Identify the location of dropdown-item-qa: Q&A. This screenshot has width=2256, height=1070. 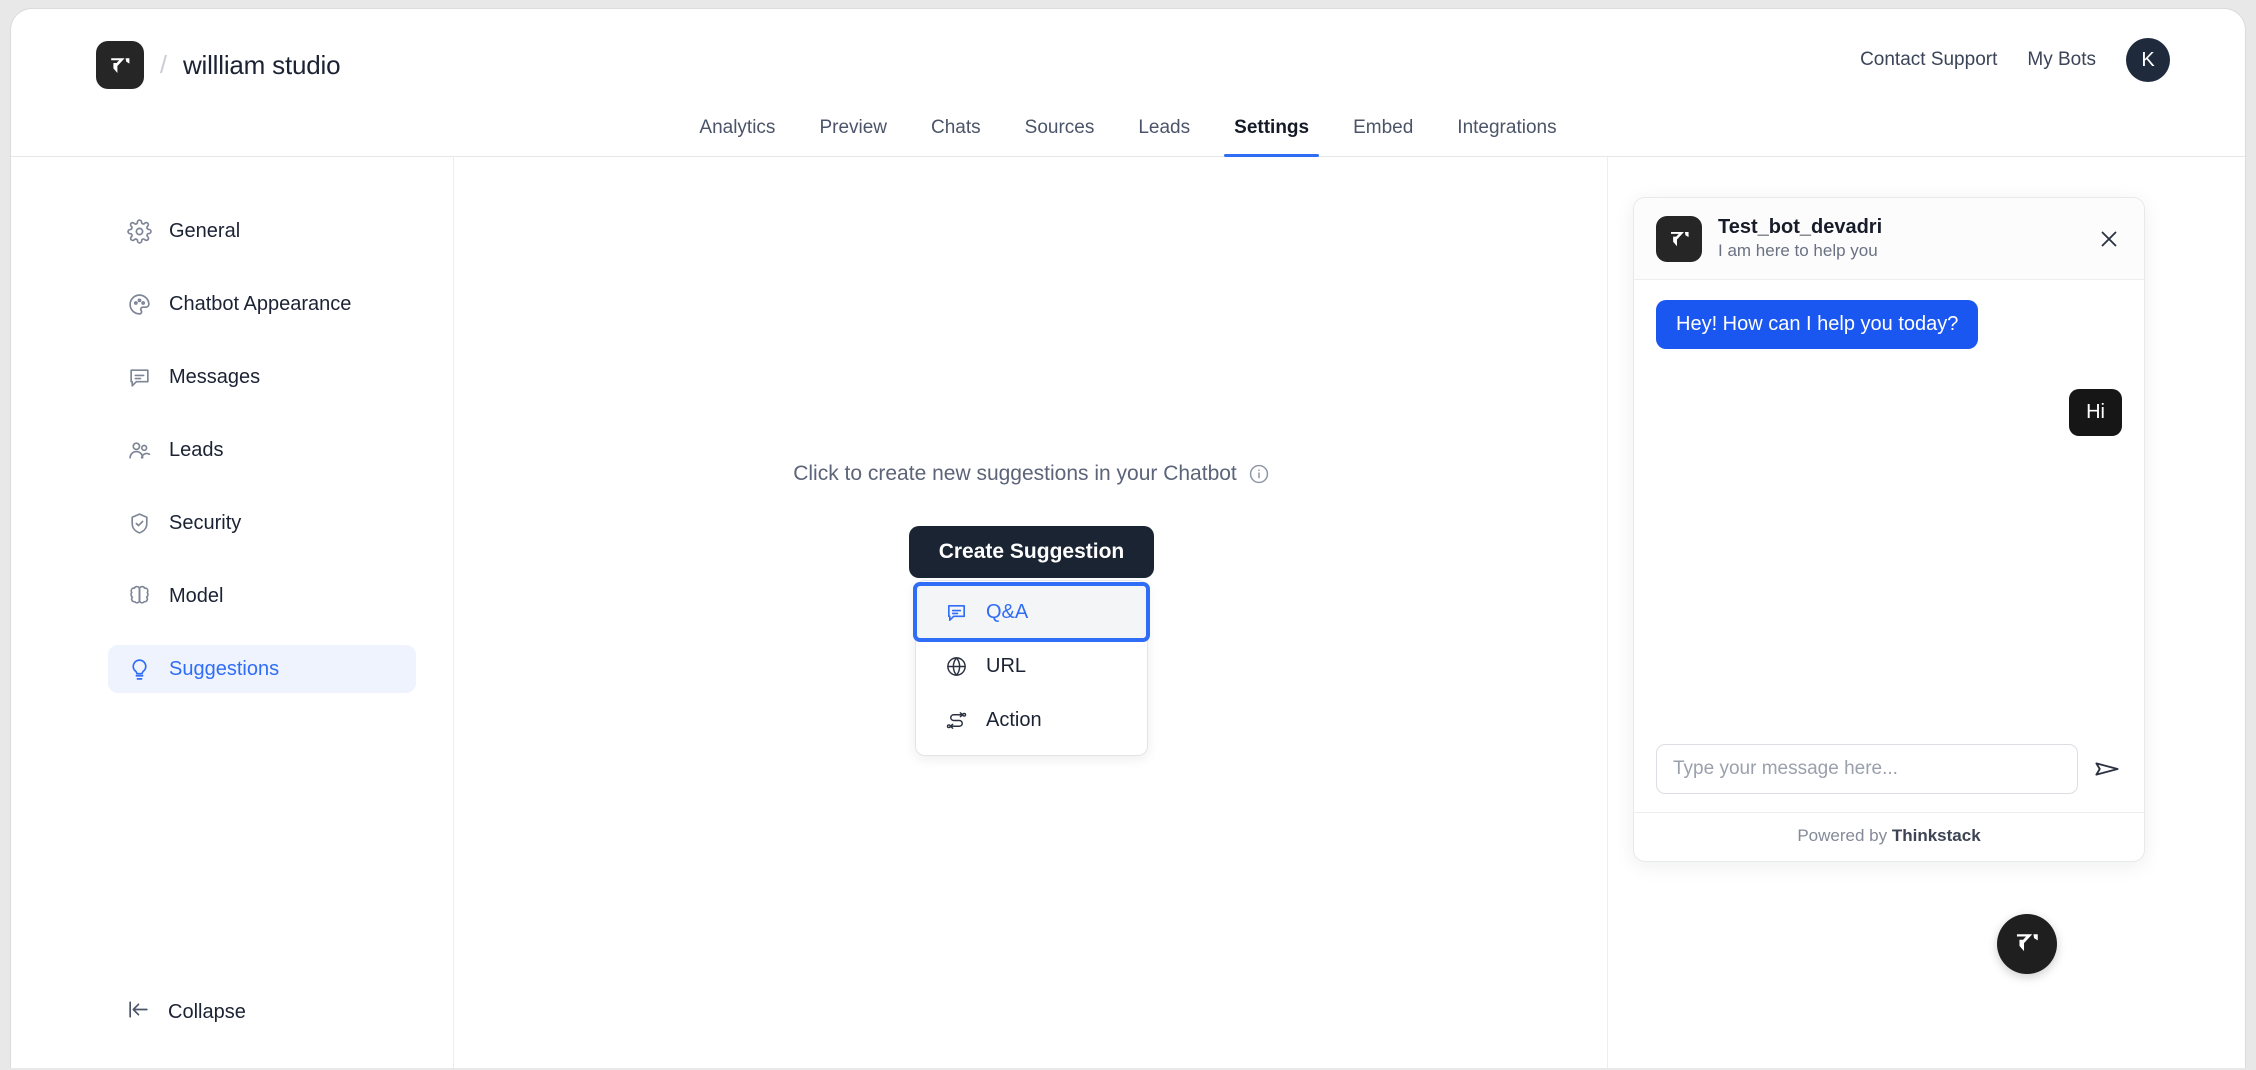
(1031, 612).